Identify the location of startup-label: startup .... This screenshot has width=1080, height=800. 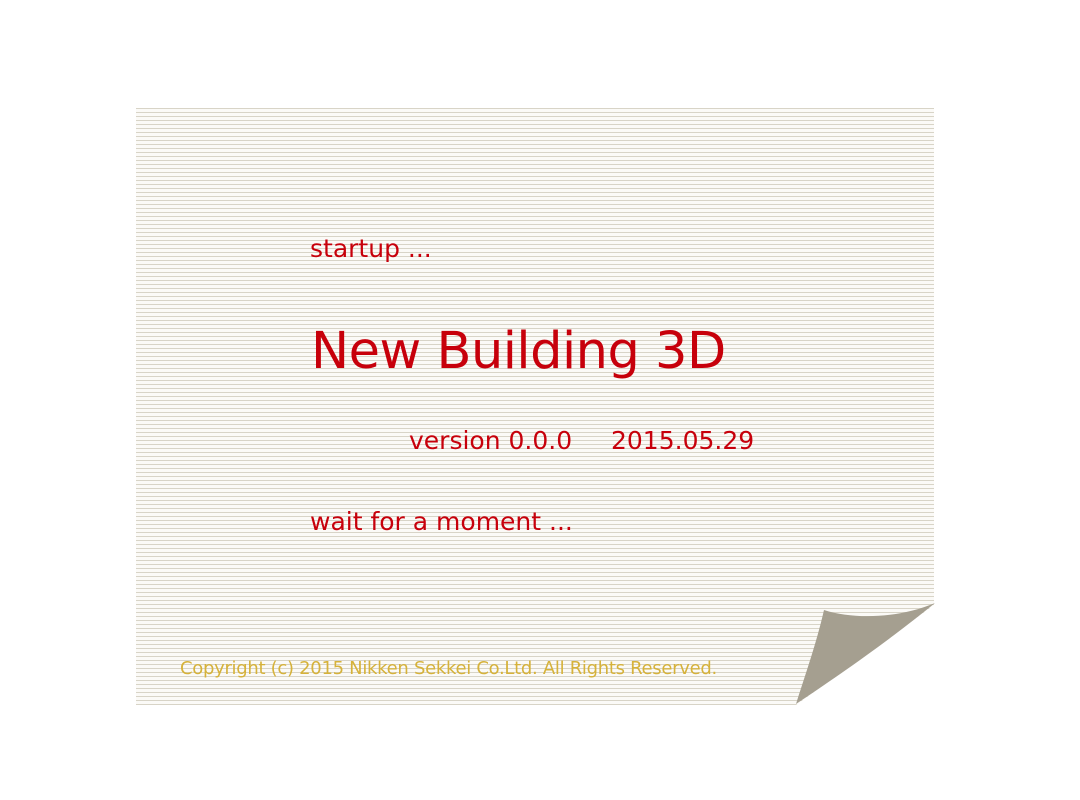
(371, 248).